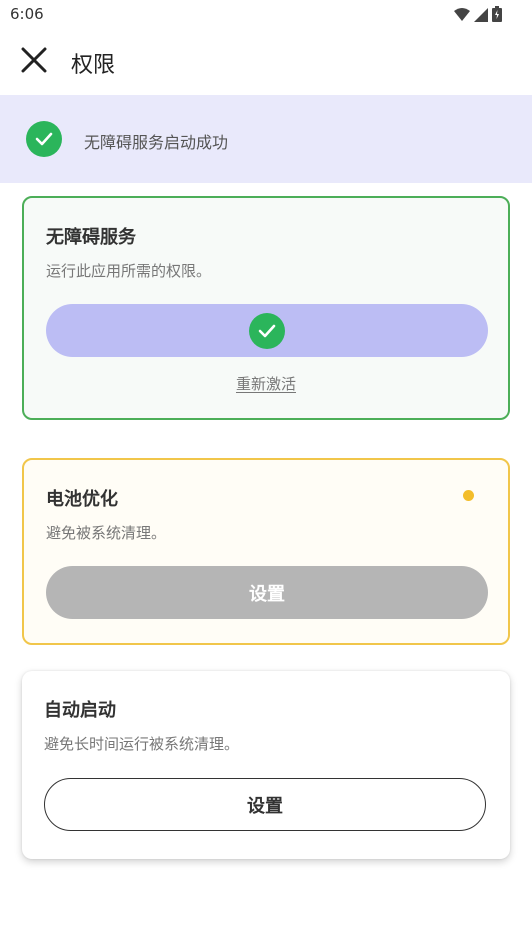  Describe the element at coordinates (265, 804) in the screenshot. I see `autostart-settings-button: 设置` at that location.